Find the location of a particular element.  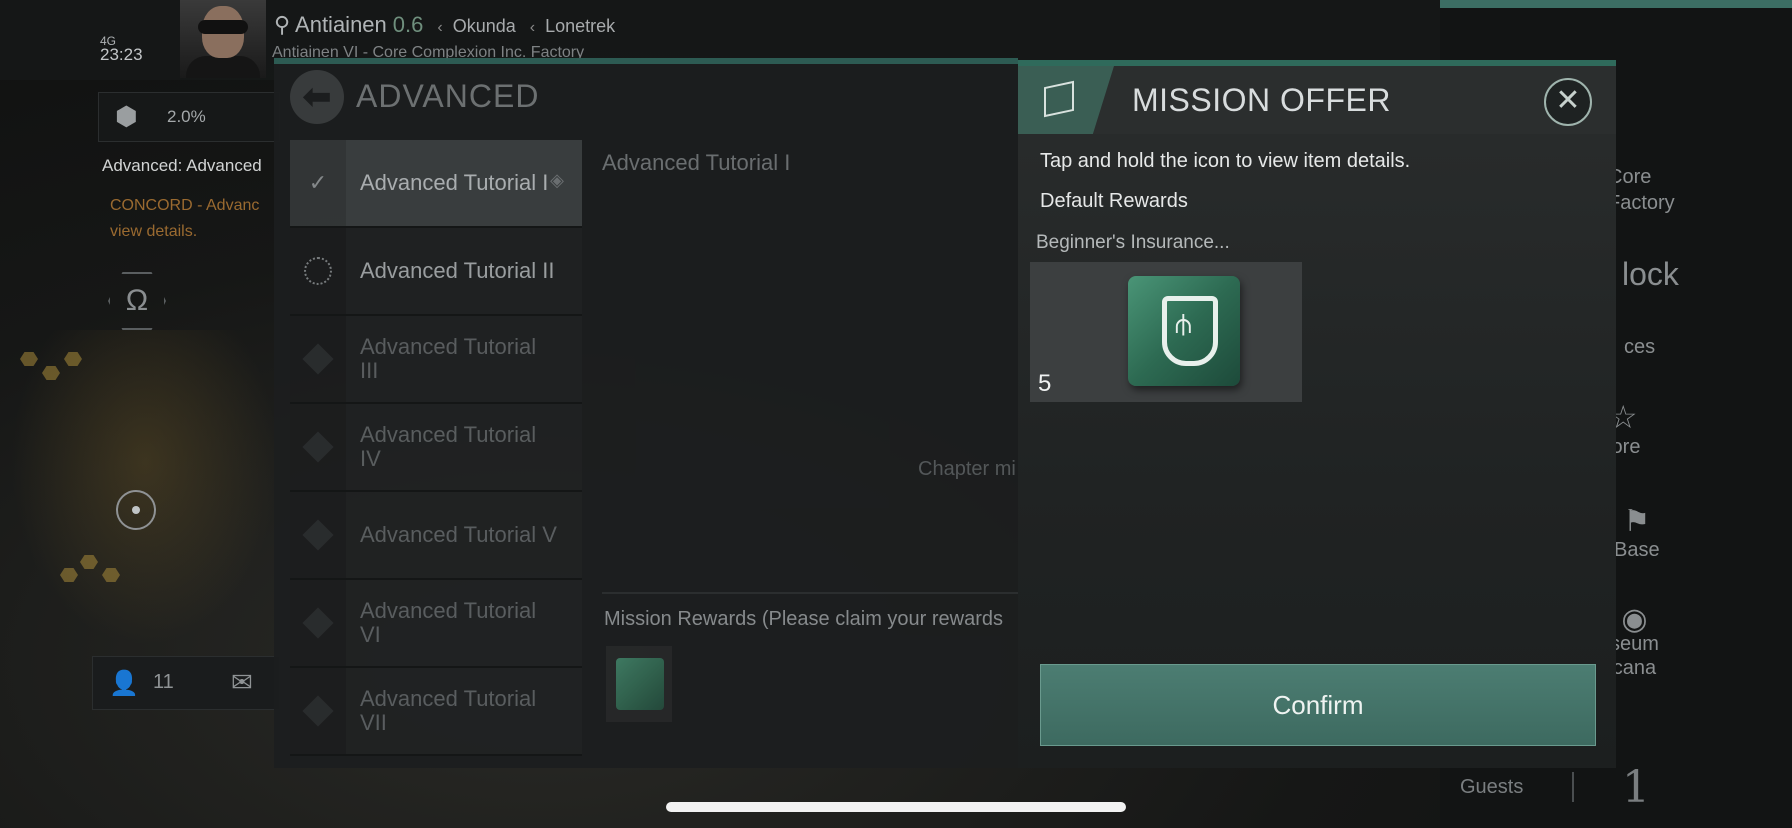

concord-notice-line1: CONCORD - Advanc is located at coordinates (185, 205).